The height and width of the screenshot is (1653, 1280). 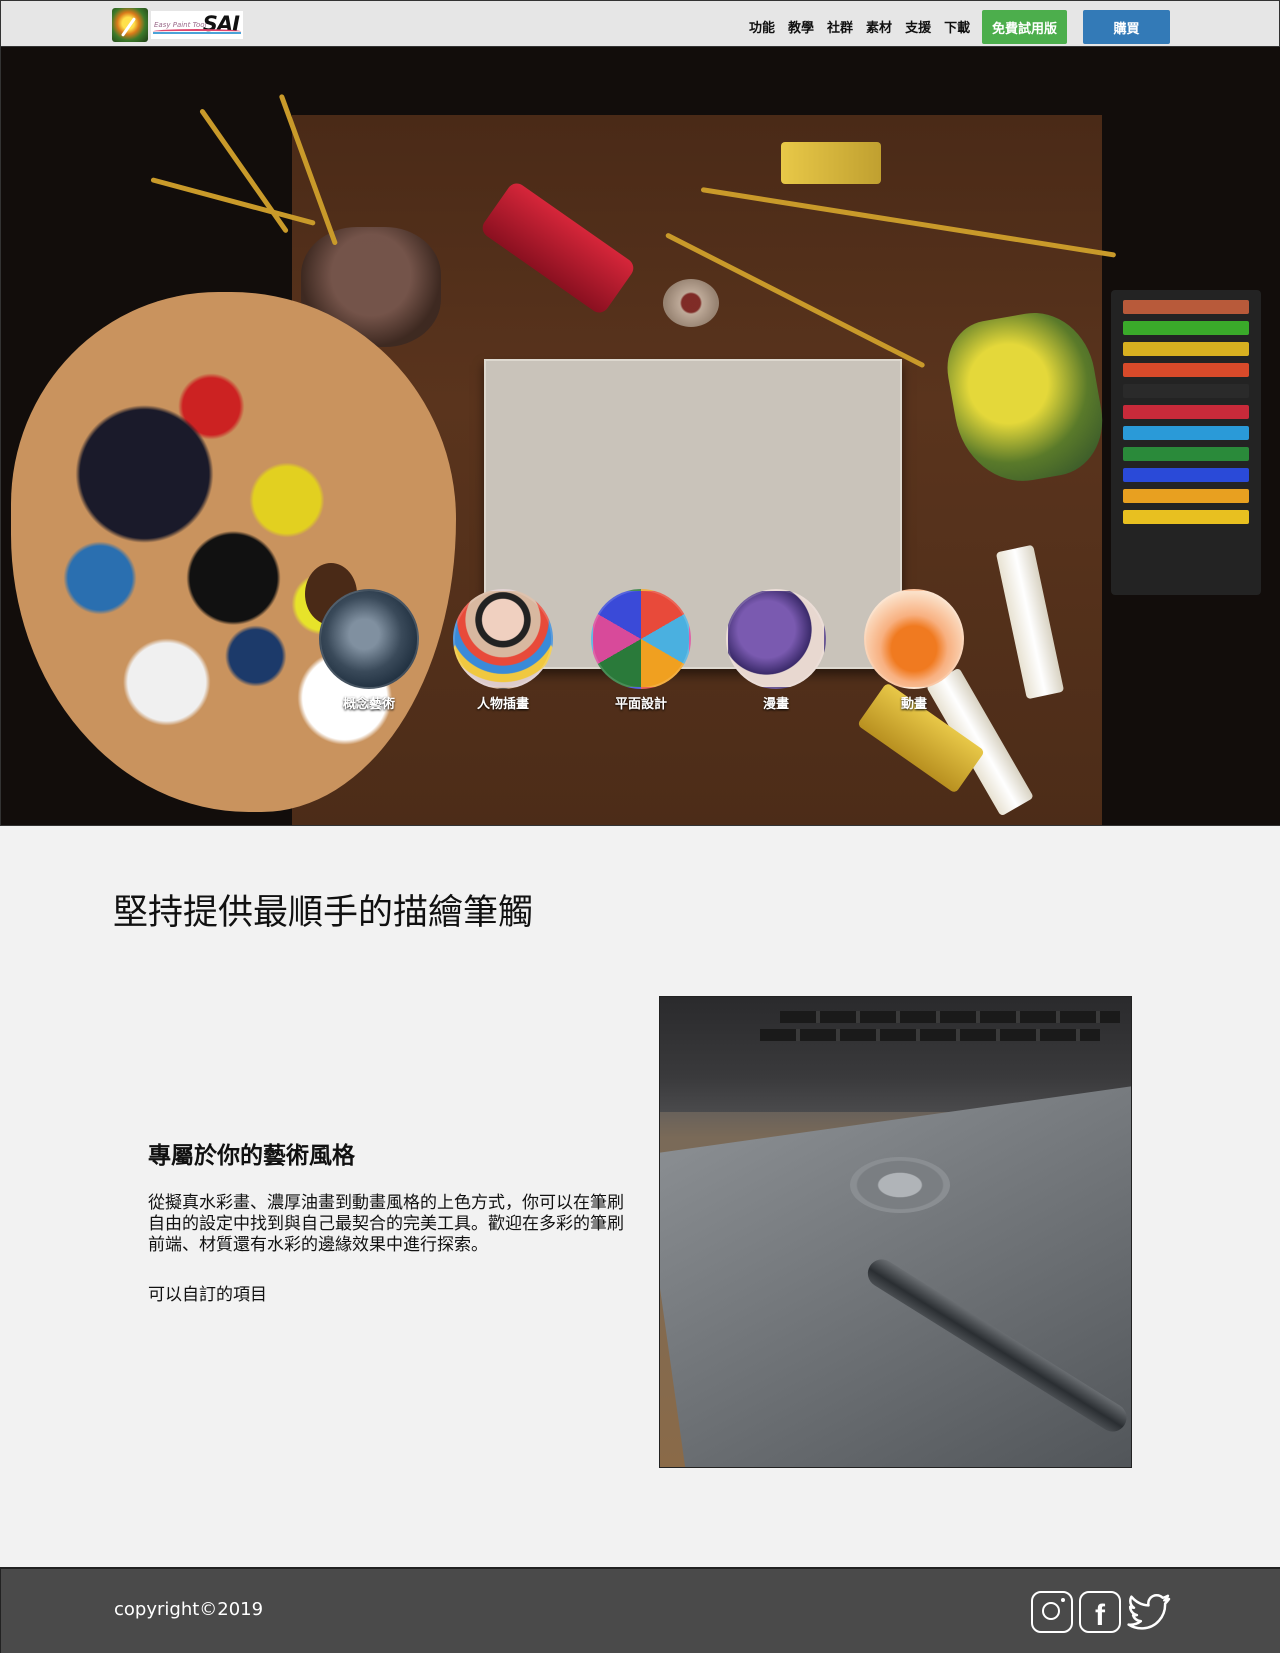 What do you see at coordinates (251, 1156) in the screenshot?
I see `feature-title: 專屬於你的藝術風格` at bounding box center [251, 1156].